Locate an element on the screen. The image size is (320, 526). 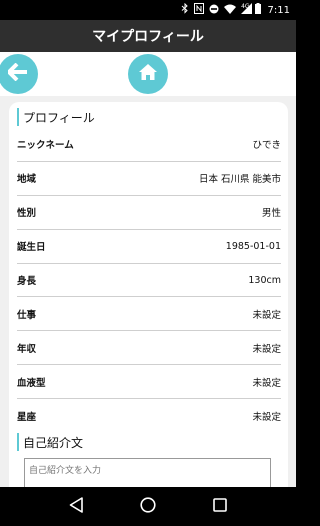
arrow-left-icon is located at coordinates (17, 73).